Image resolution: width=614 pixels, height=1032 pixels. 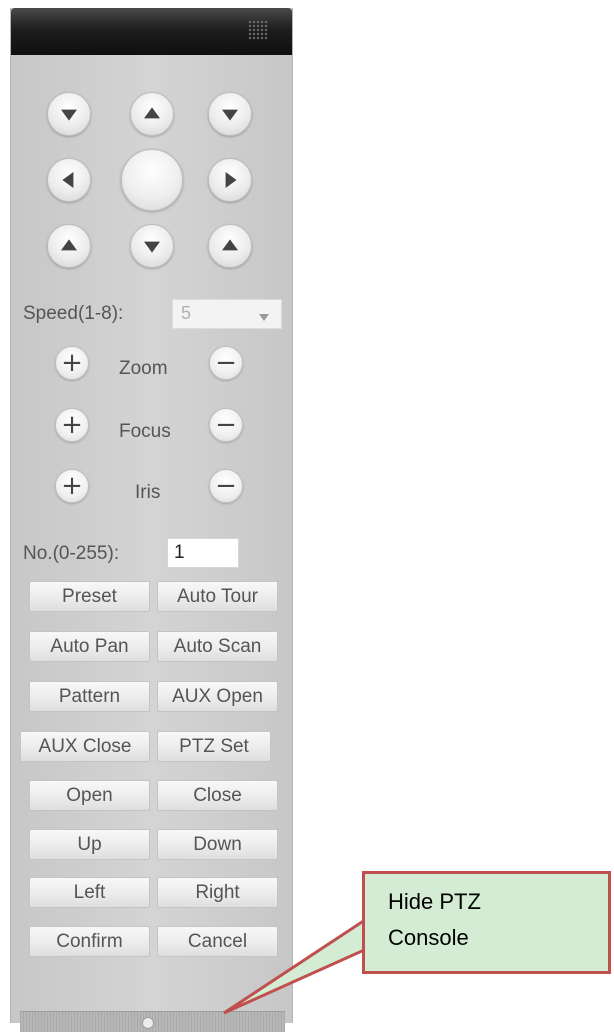 What do you see at coordinates (428, 937) in the screenshot?
I see `callout-line-2: Console` at bounding box center [428, 937].